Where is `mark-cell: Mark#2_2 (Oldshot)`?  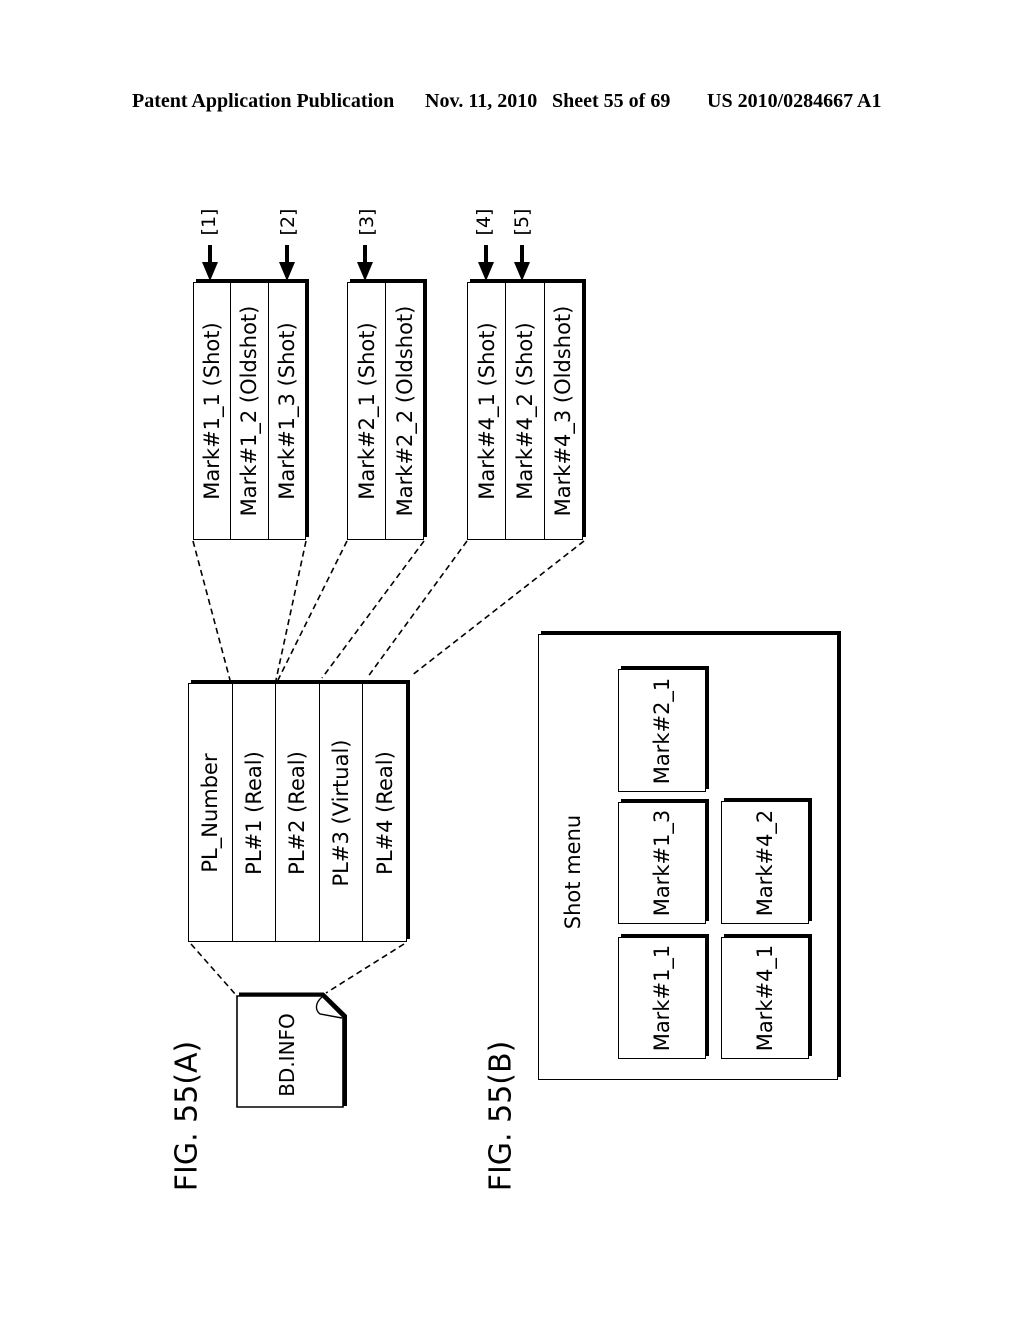
mark-cell: Mark#2_2 (Oldshot) is located at coordinates (404, 411).